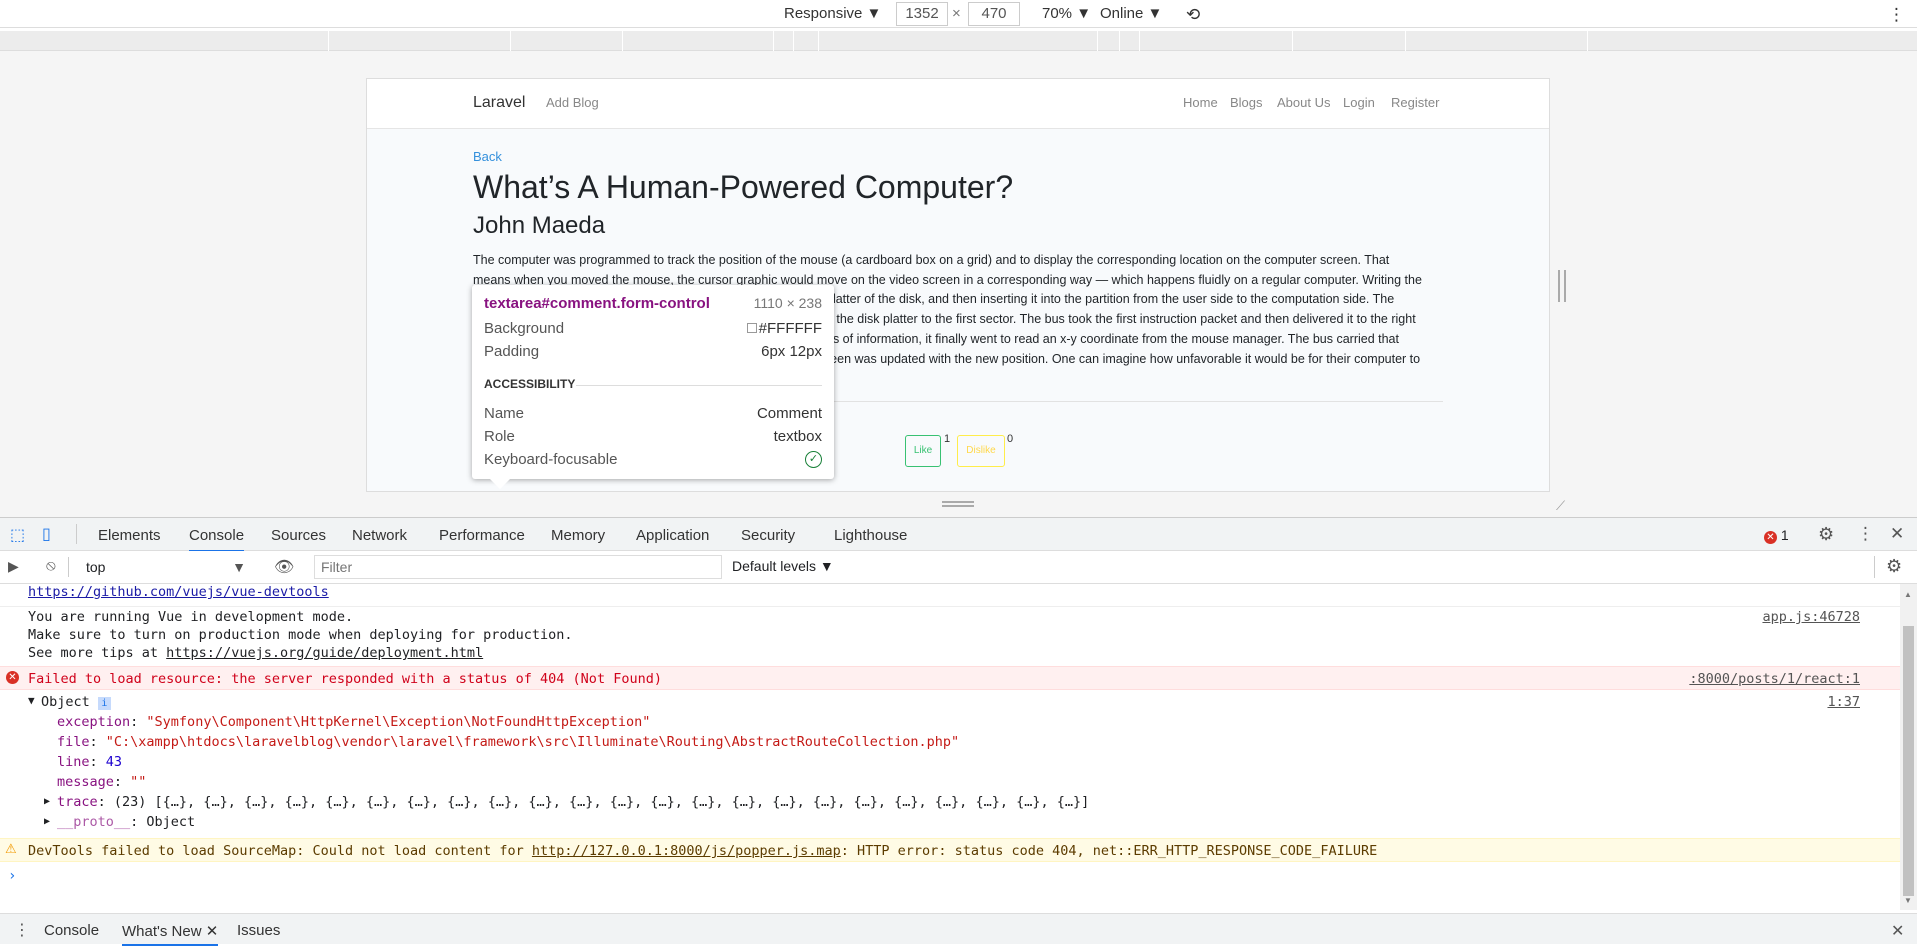 The image size is (1917, 946). Describe the element at coordinates (94, 722) in the screenshot. I see `property-key: exception` at that location.